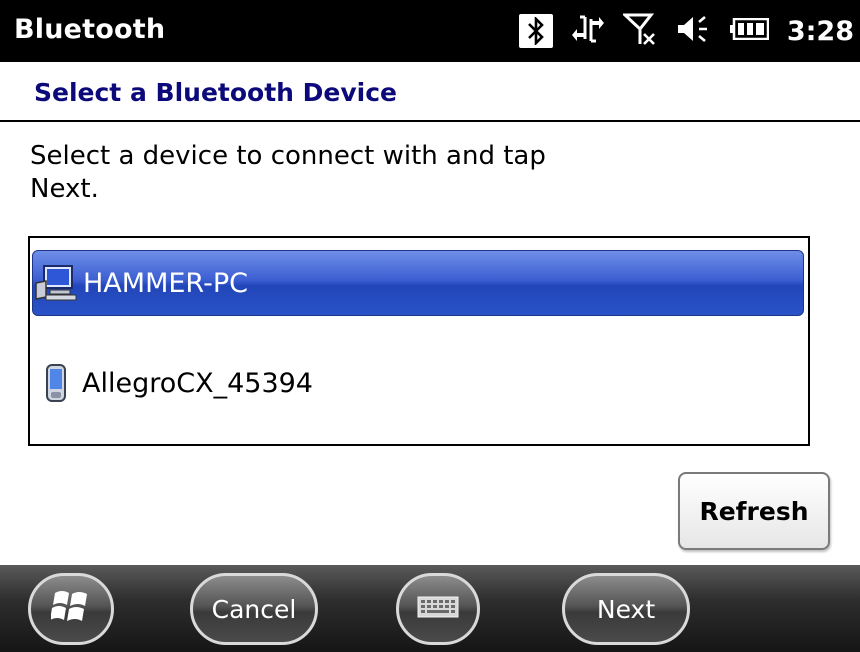  I want to click on start-button, so click(71, 609).